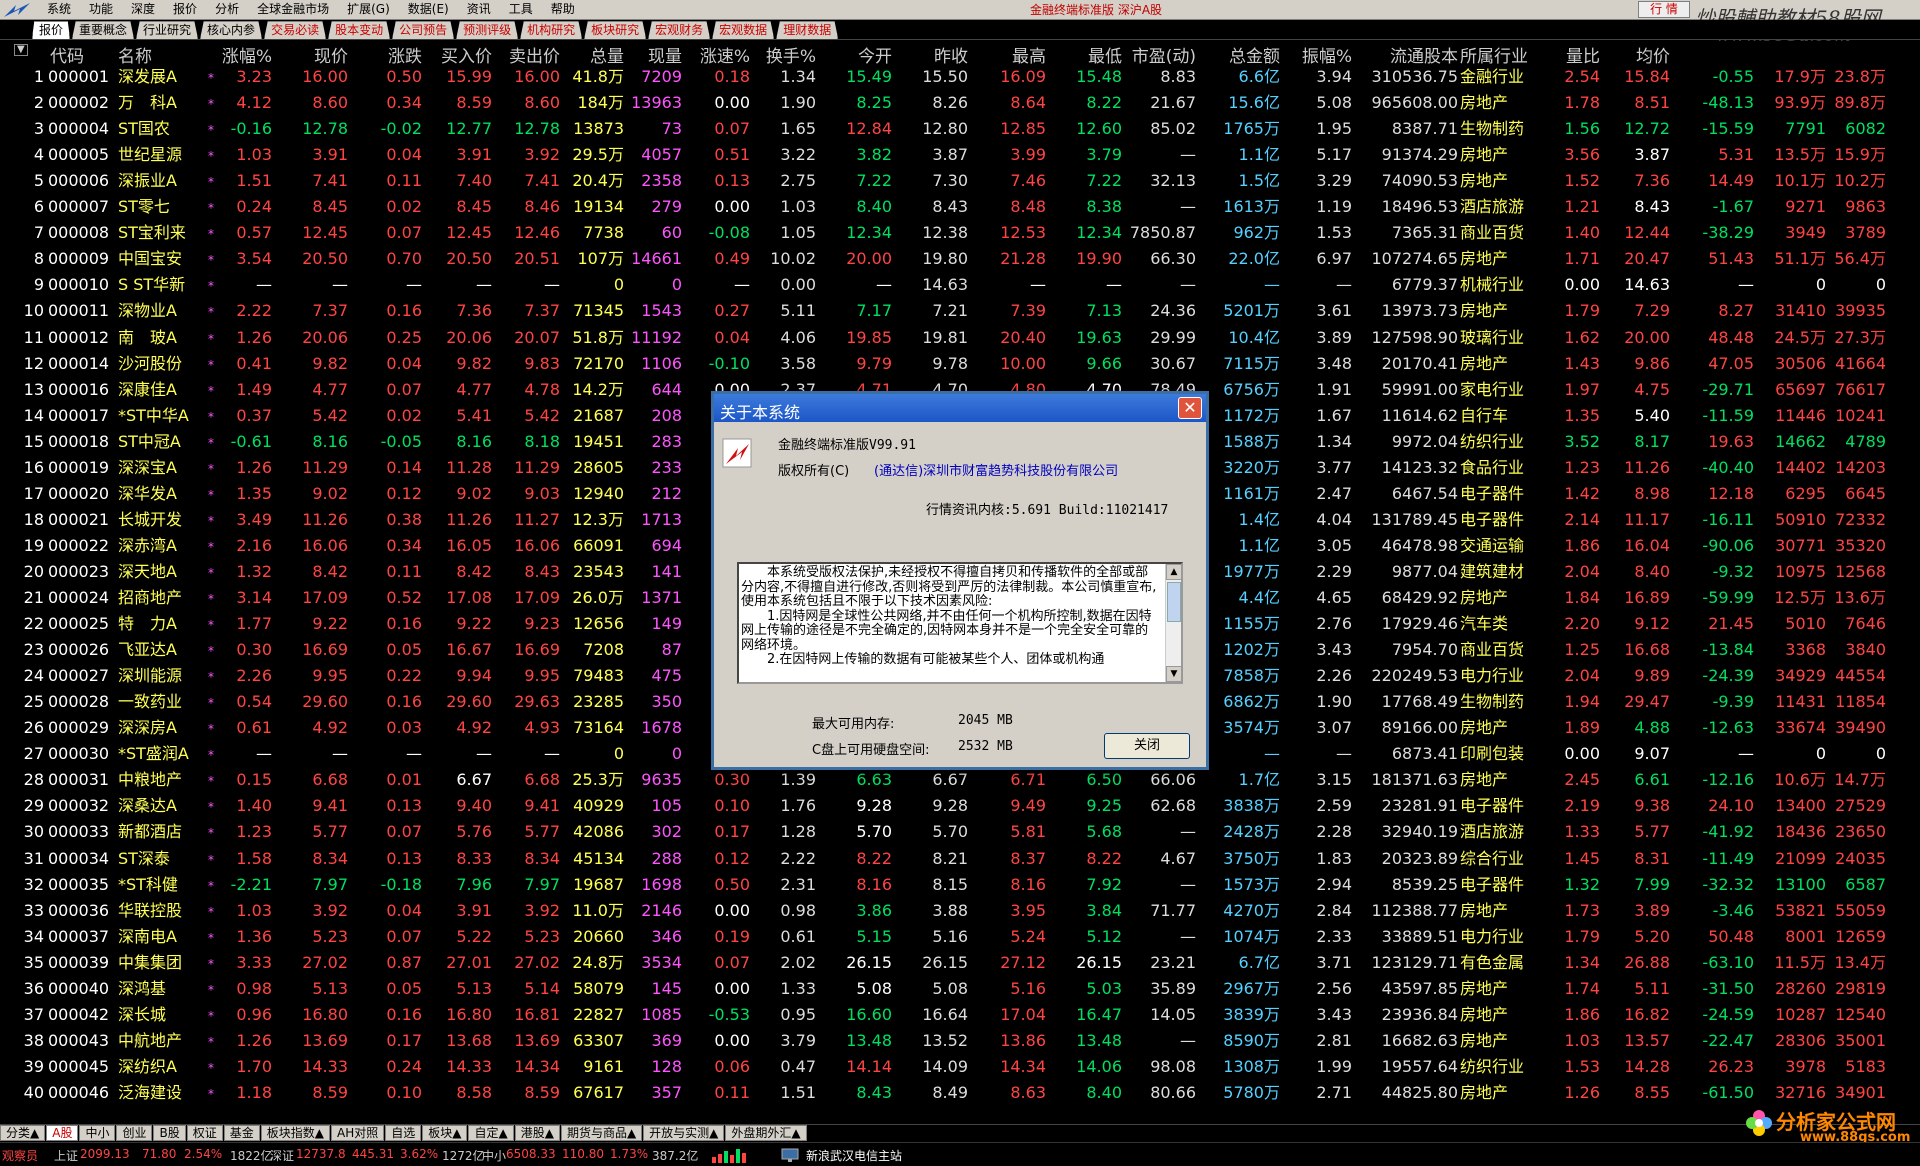 This screenshot has width=1920, height=1166. I want to click on menu-item-10: 帮助, so click(563, 10).